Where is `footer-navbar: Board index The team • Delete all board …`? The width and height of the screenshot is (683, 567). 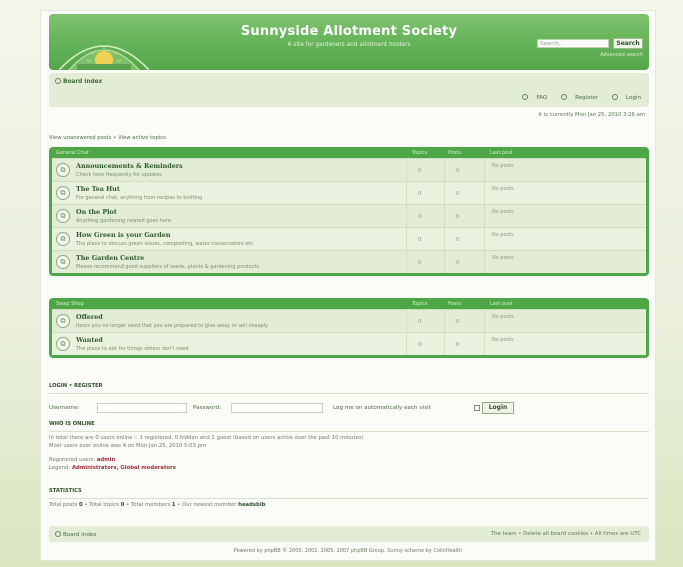 footer-navbar: Board index The team • Delete all board … is located at coordinates (349, 534).